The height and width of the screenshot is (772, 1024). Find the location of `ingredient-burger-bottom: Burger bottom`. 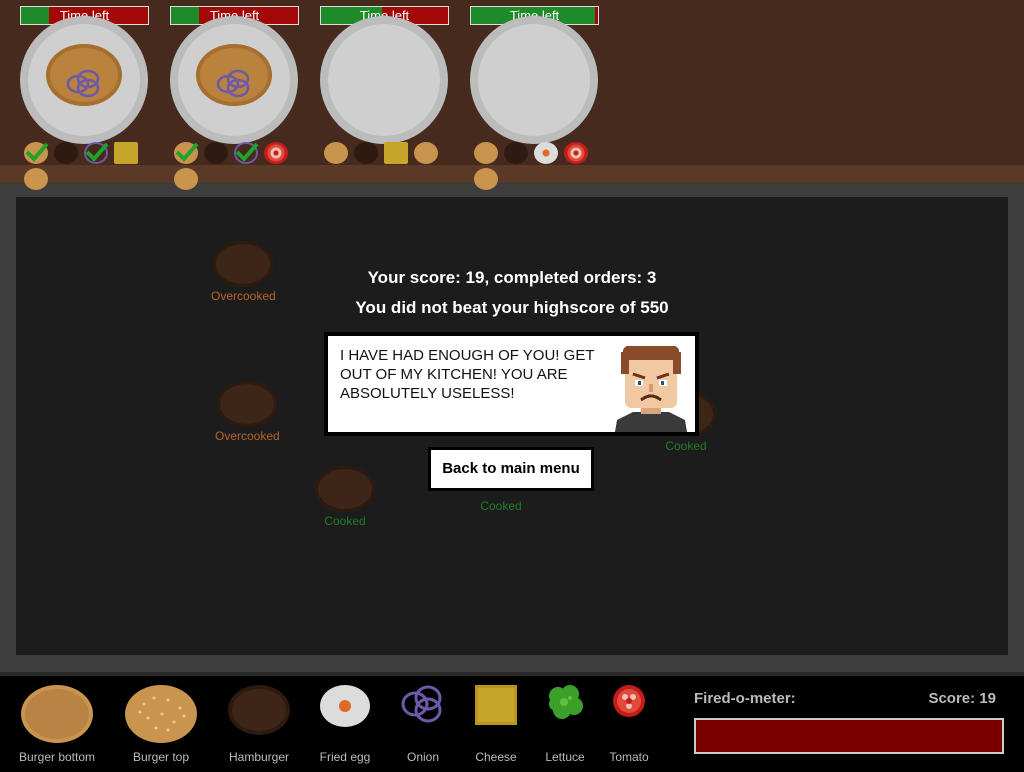

ingredient-burger-bottom: Burger bottom is located at coordinates (57, 724).